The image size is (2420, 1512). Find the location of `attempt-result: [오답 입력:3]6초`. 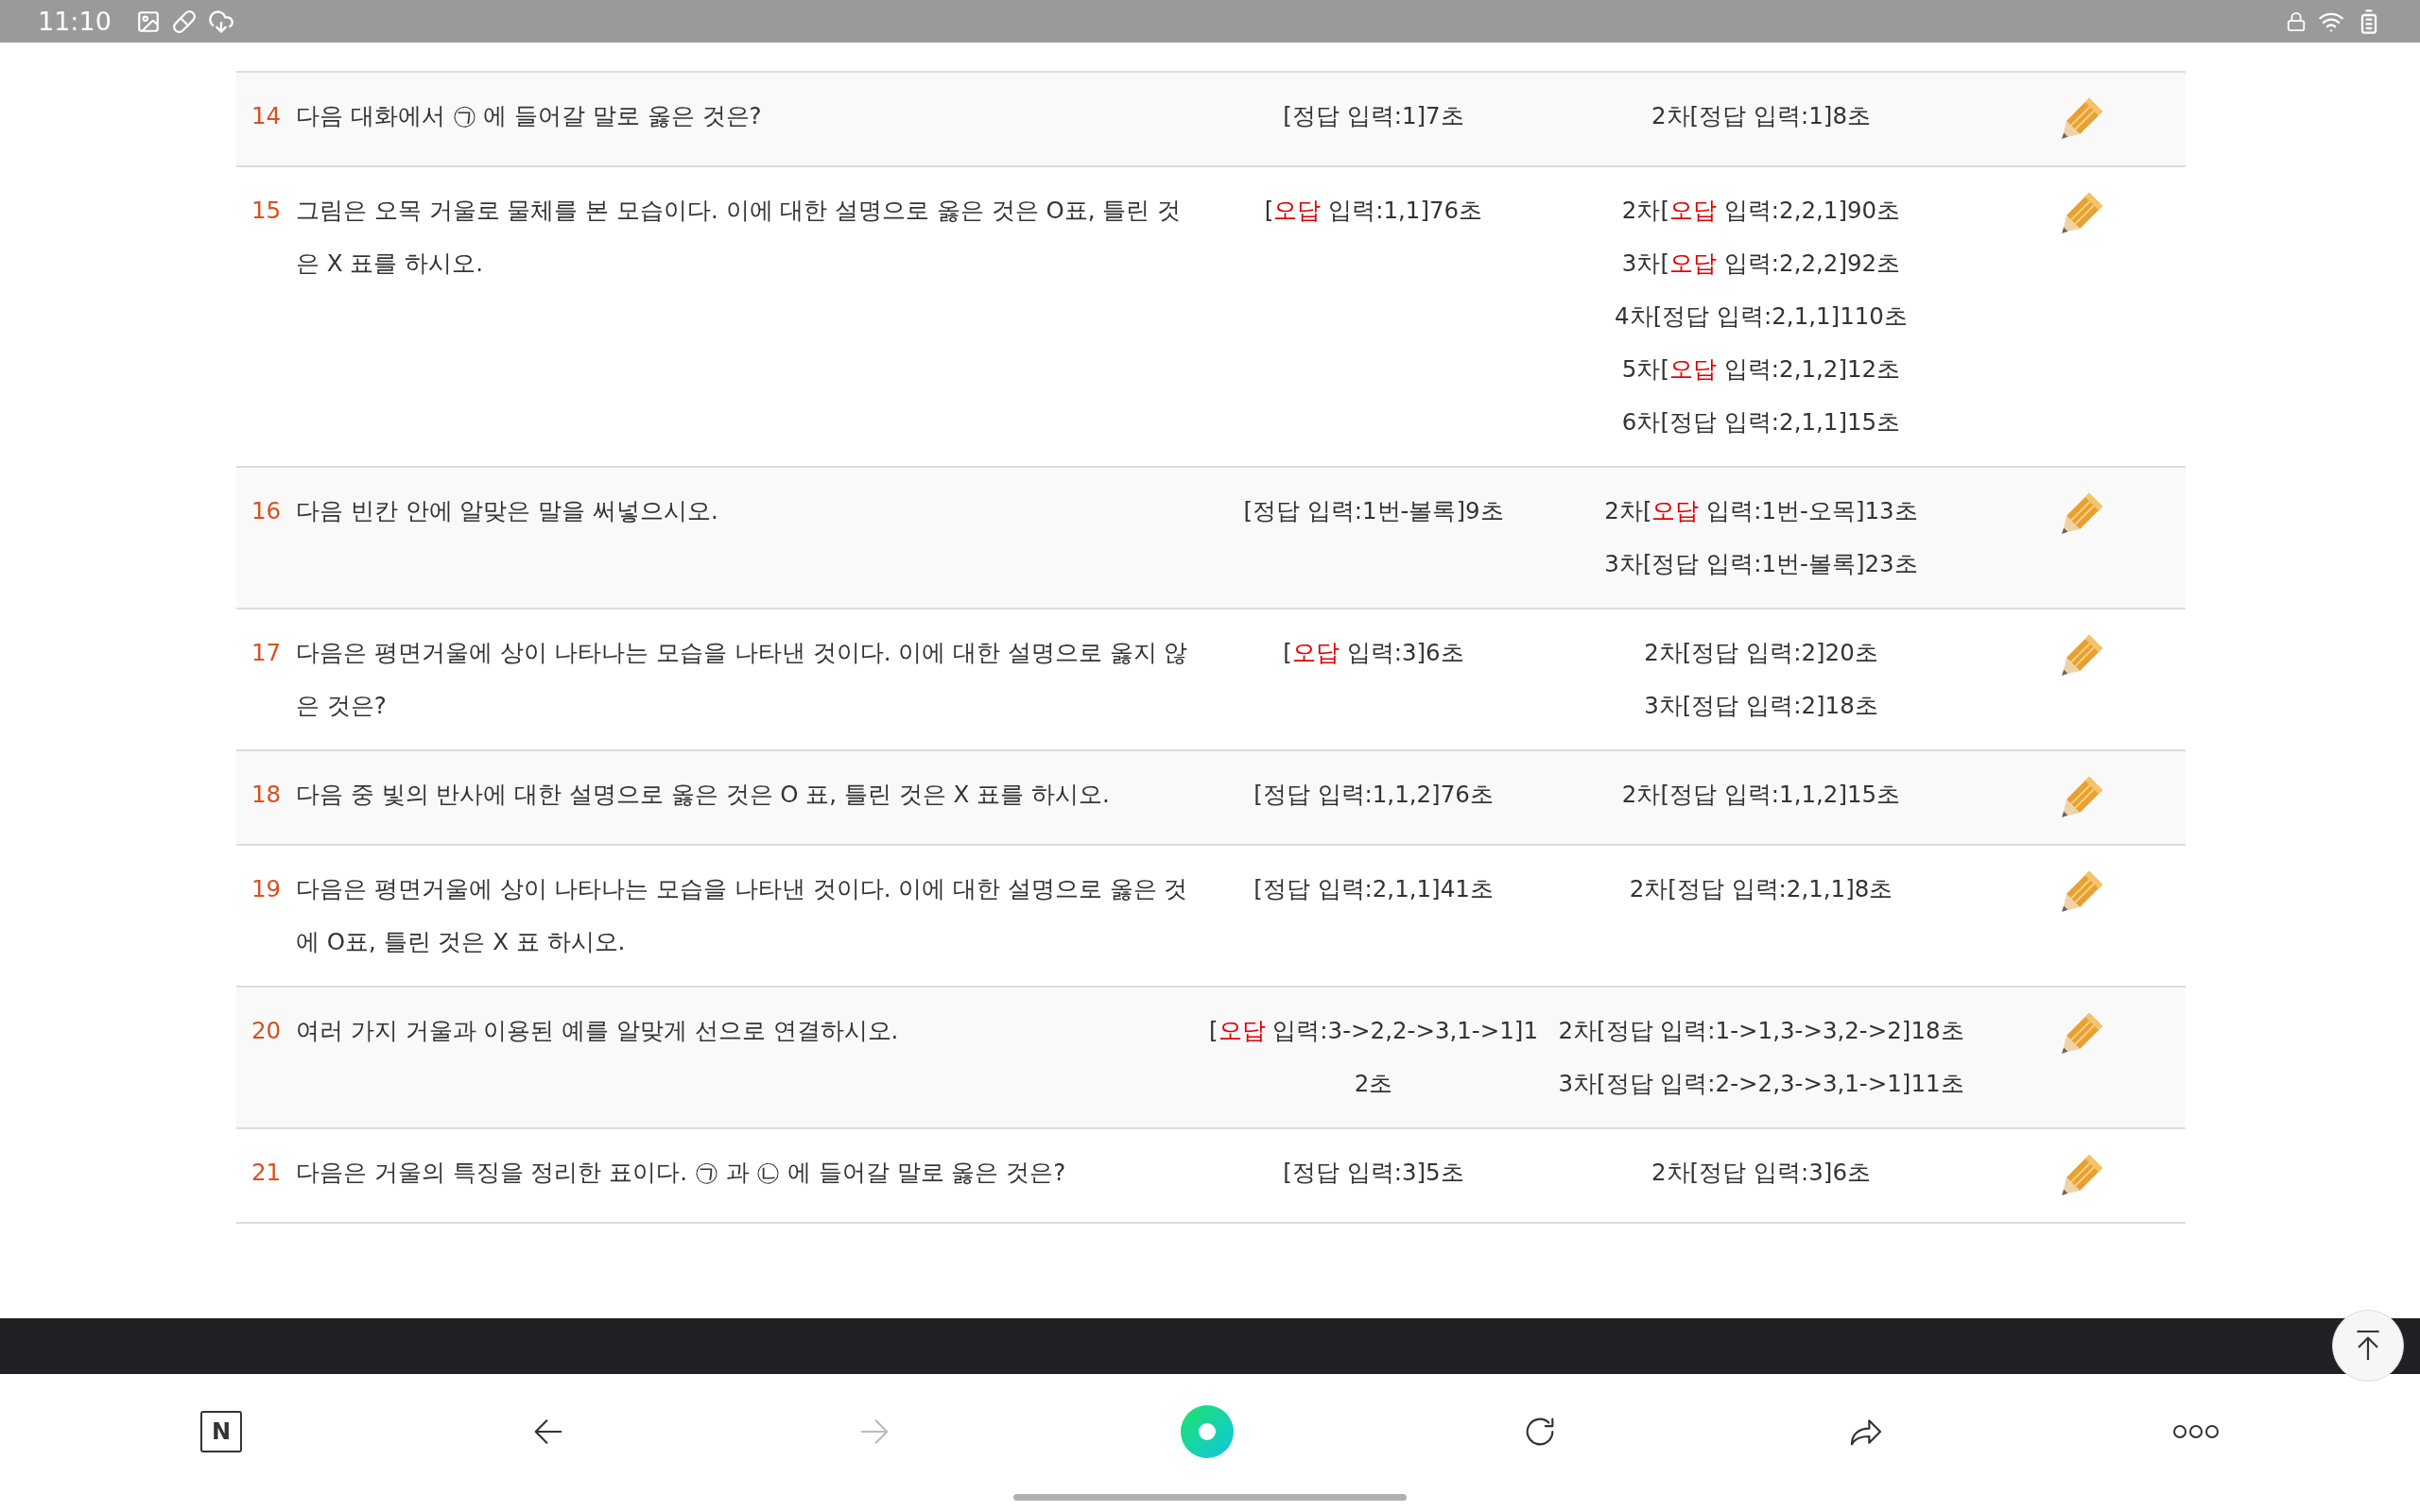

attempt-result: [오답 입력:3]6초 is located at coordinates (1373, 653).